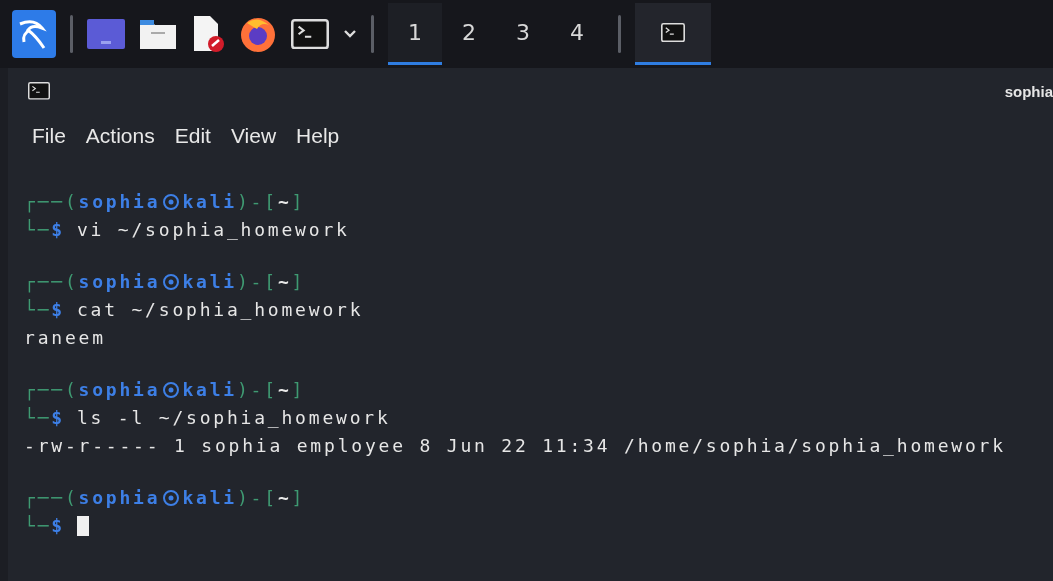 This screenshot has height=581, width=1053. I want to click on document-icon, so click(208, 34).